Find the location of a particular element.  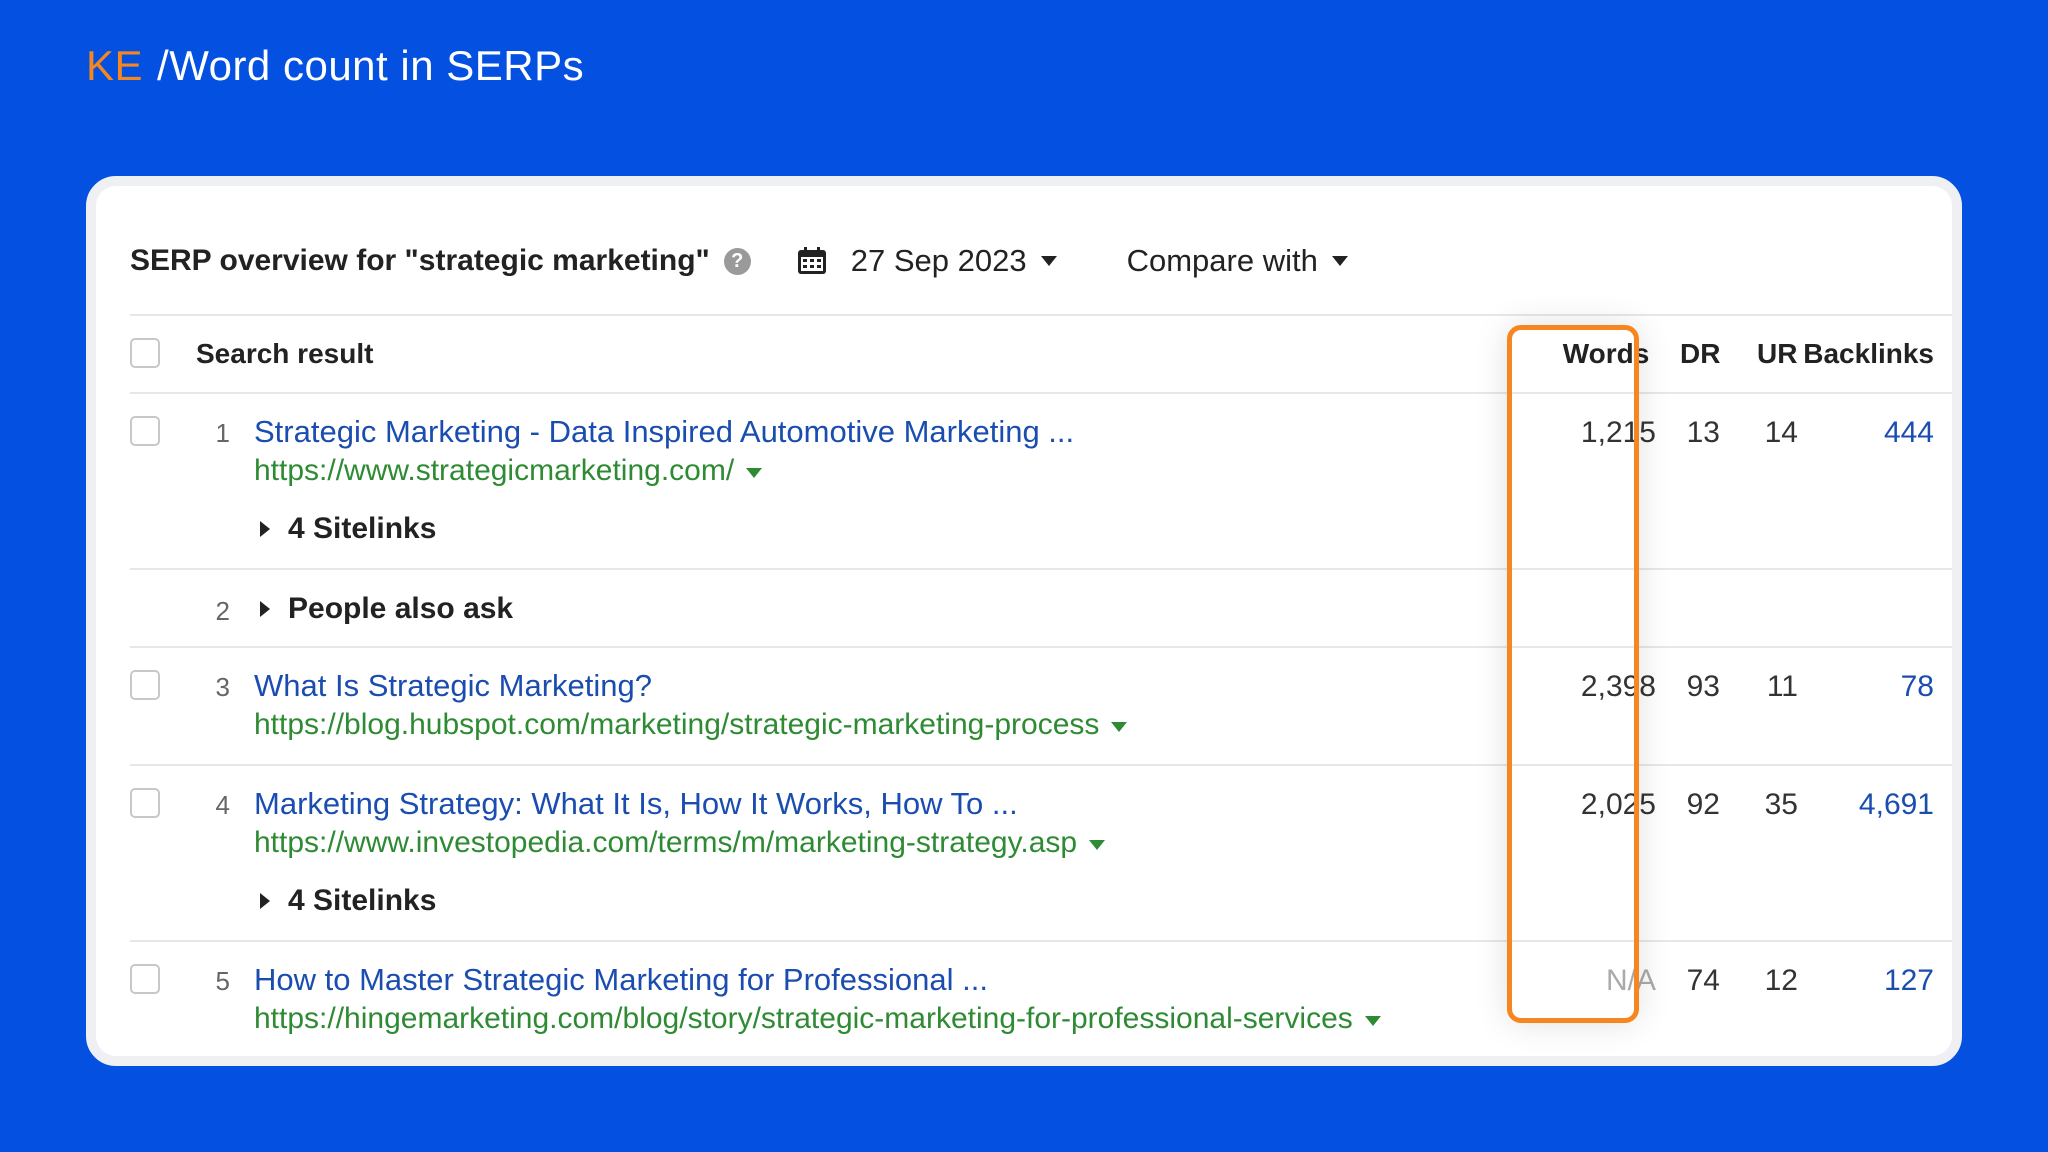

help-icon: ? is located at coordinates (737, 261).